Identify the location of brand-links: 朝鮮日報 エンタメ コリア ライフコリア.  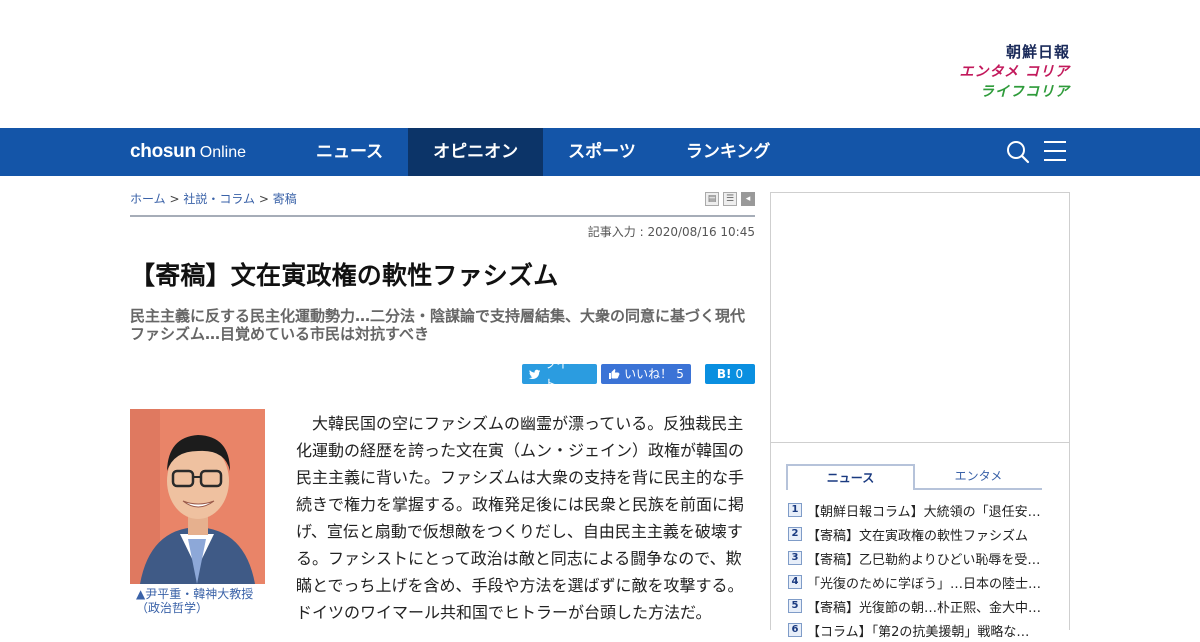
(1015, 72).